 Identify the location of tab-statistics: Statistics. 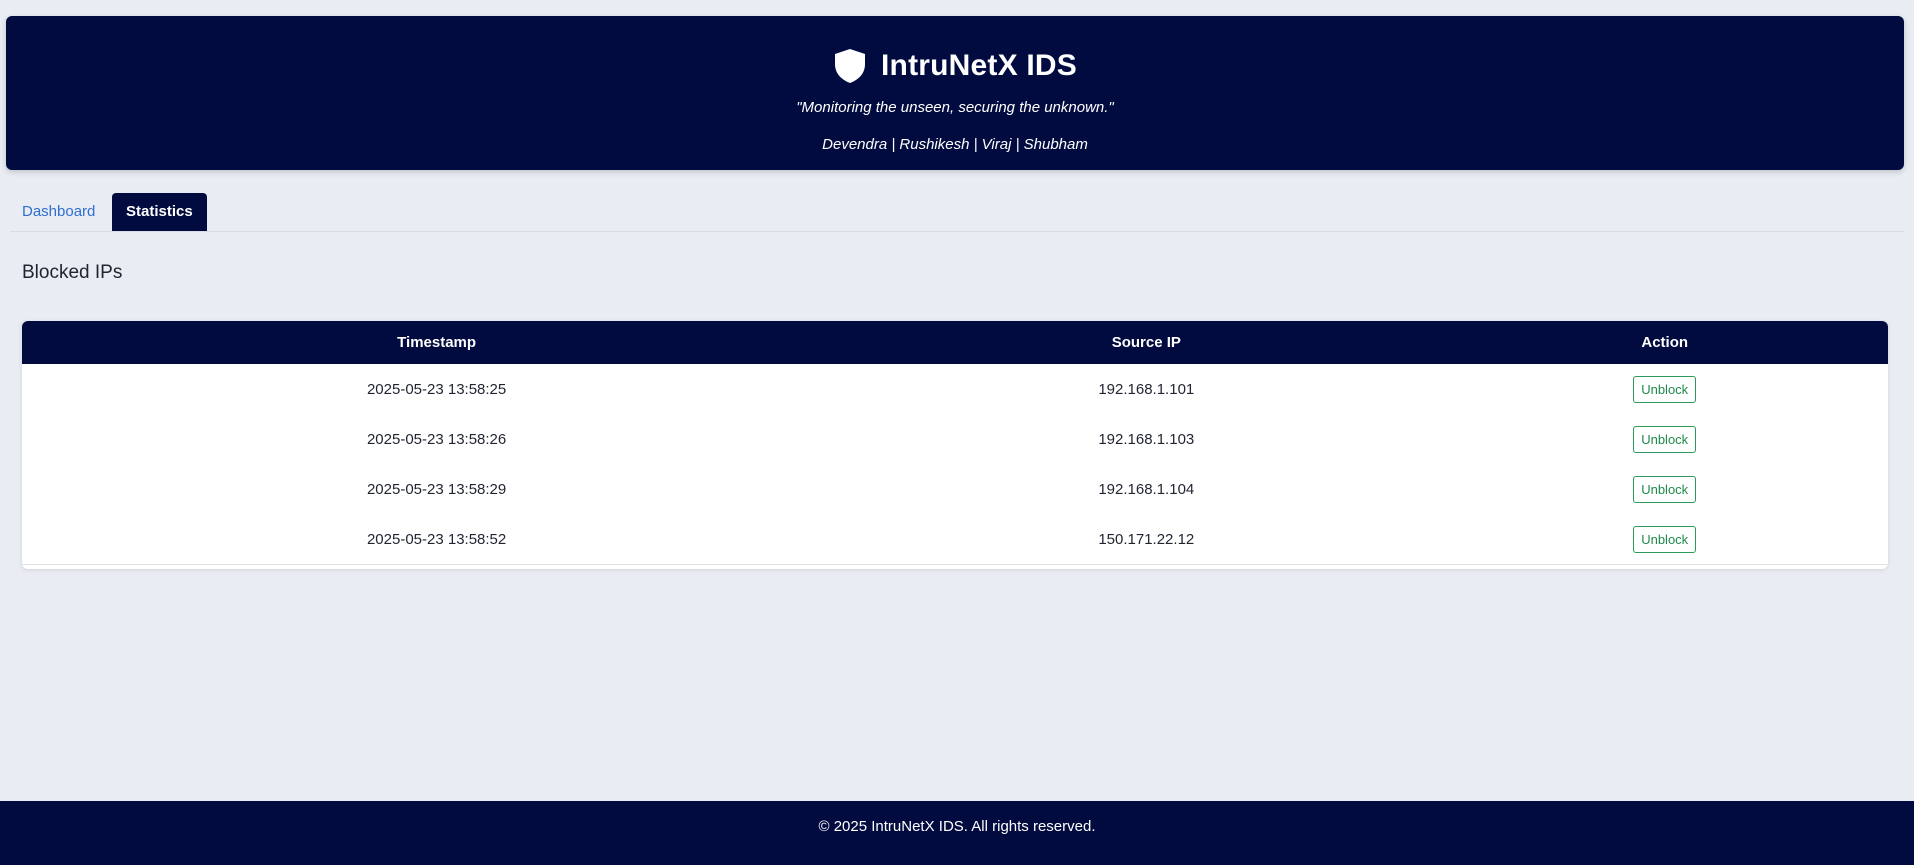
(159, 212).